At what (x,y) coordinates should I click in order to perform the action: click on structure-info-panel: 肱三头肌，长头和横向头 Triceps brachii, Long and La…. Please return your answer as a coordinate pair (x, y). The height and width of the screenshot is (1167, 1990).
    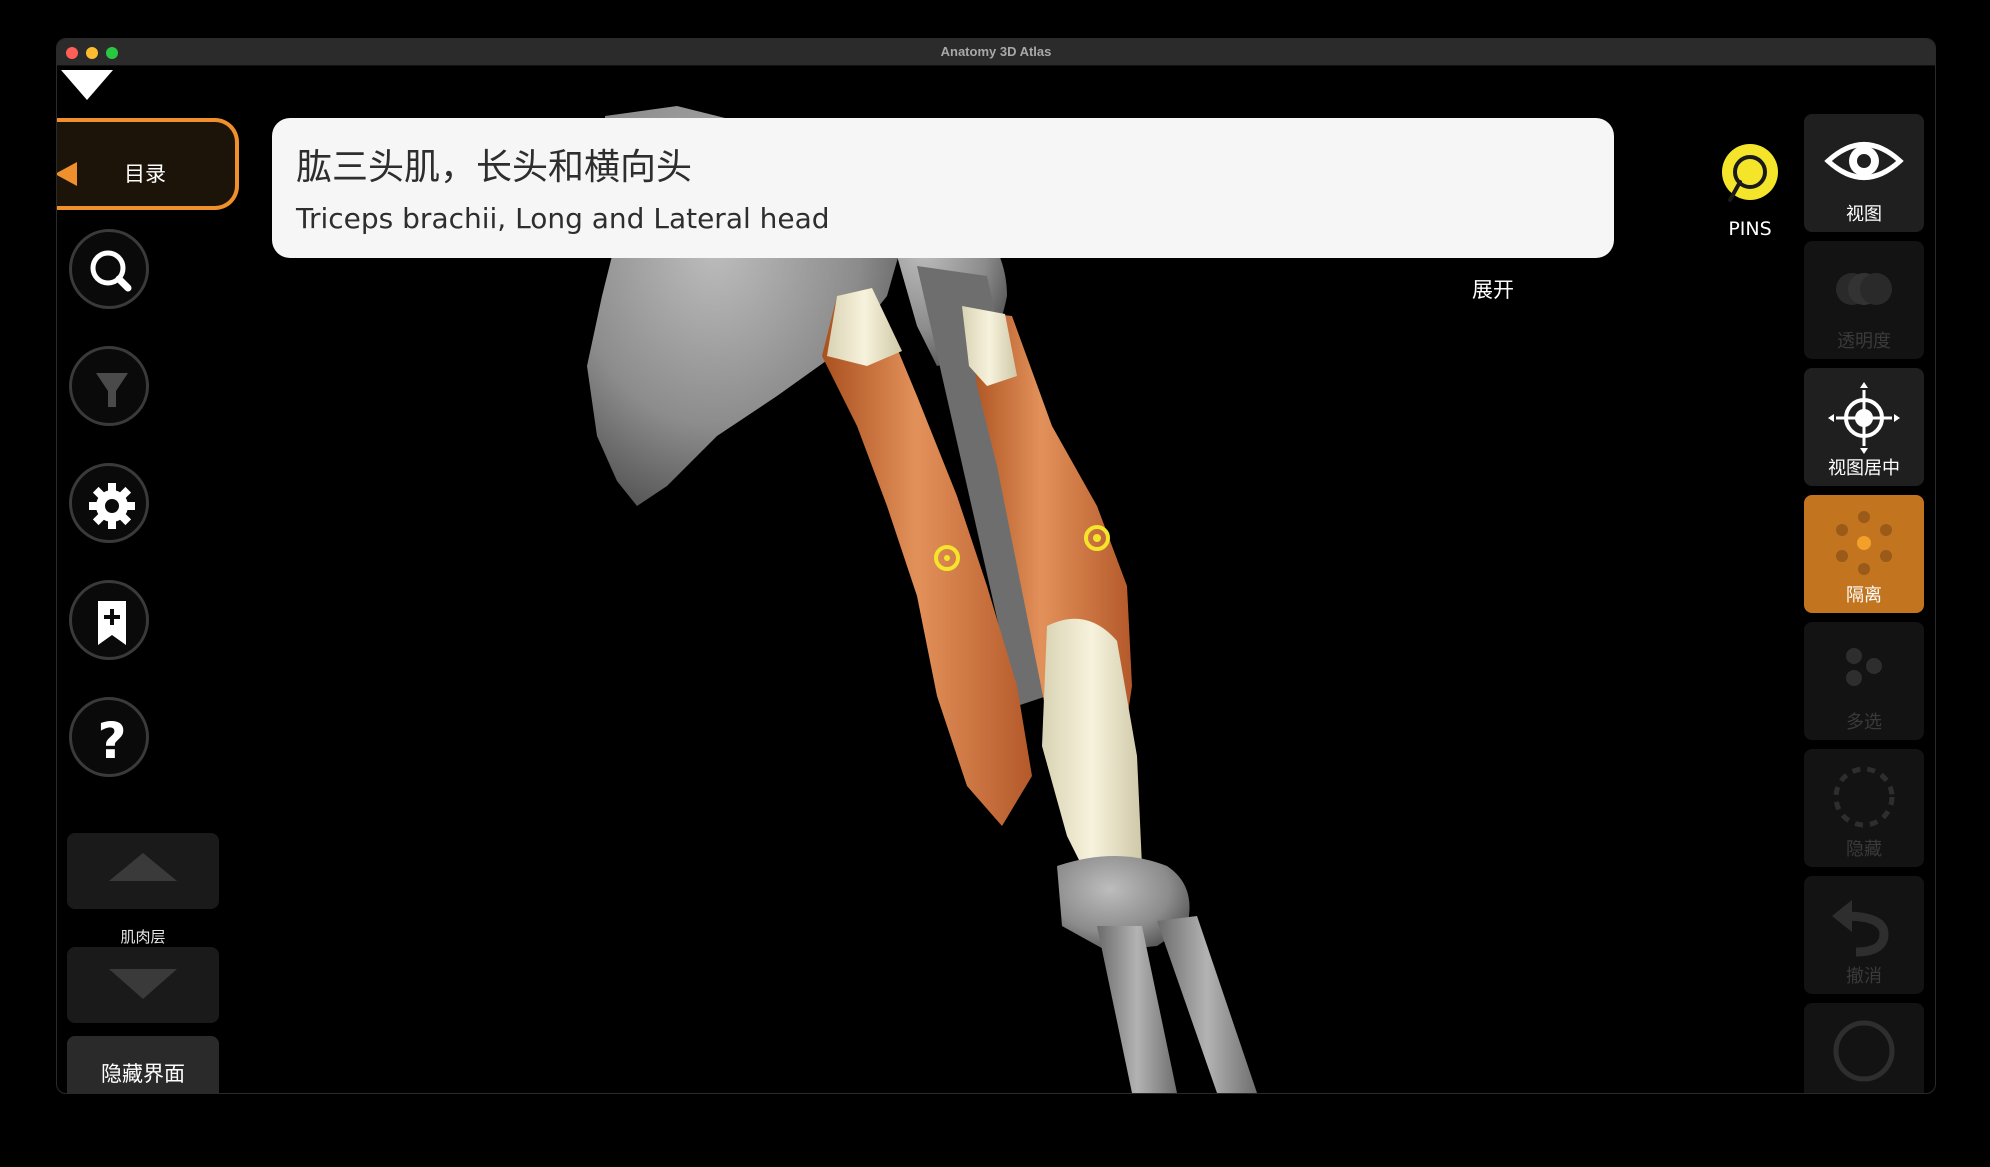
    Looking at the image, I should click on (943, 188).